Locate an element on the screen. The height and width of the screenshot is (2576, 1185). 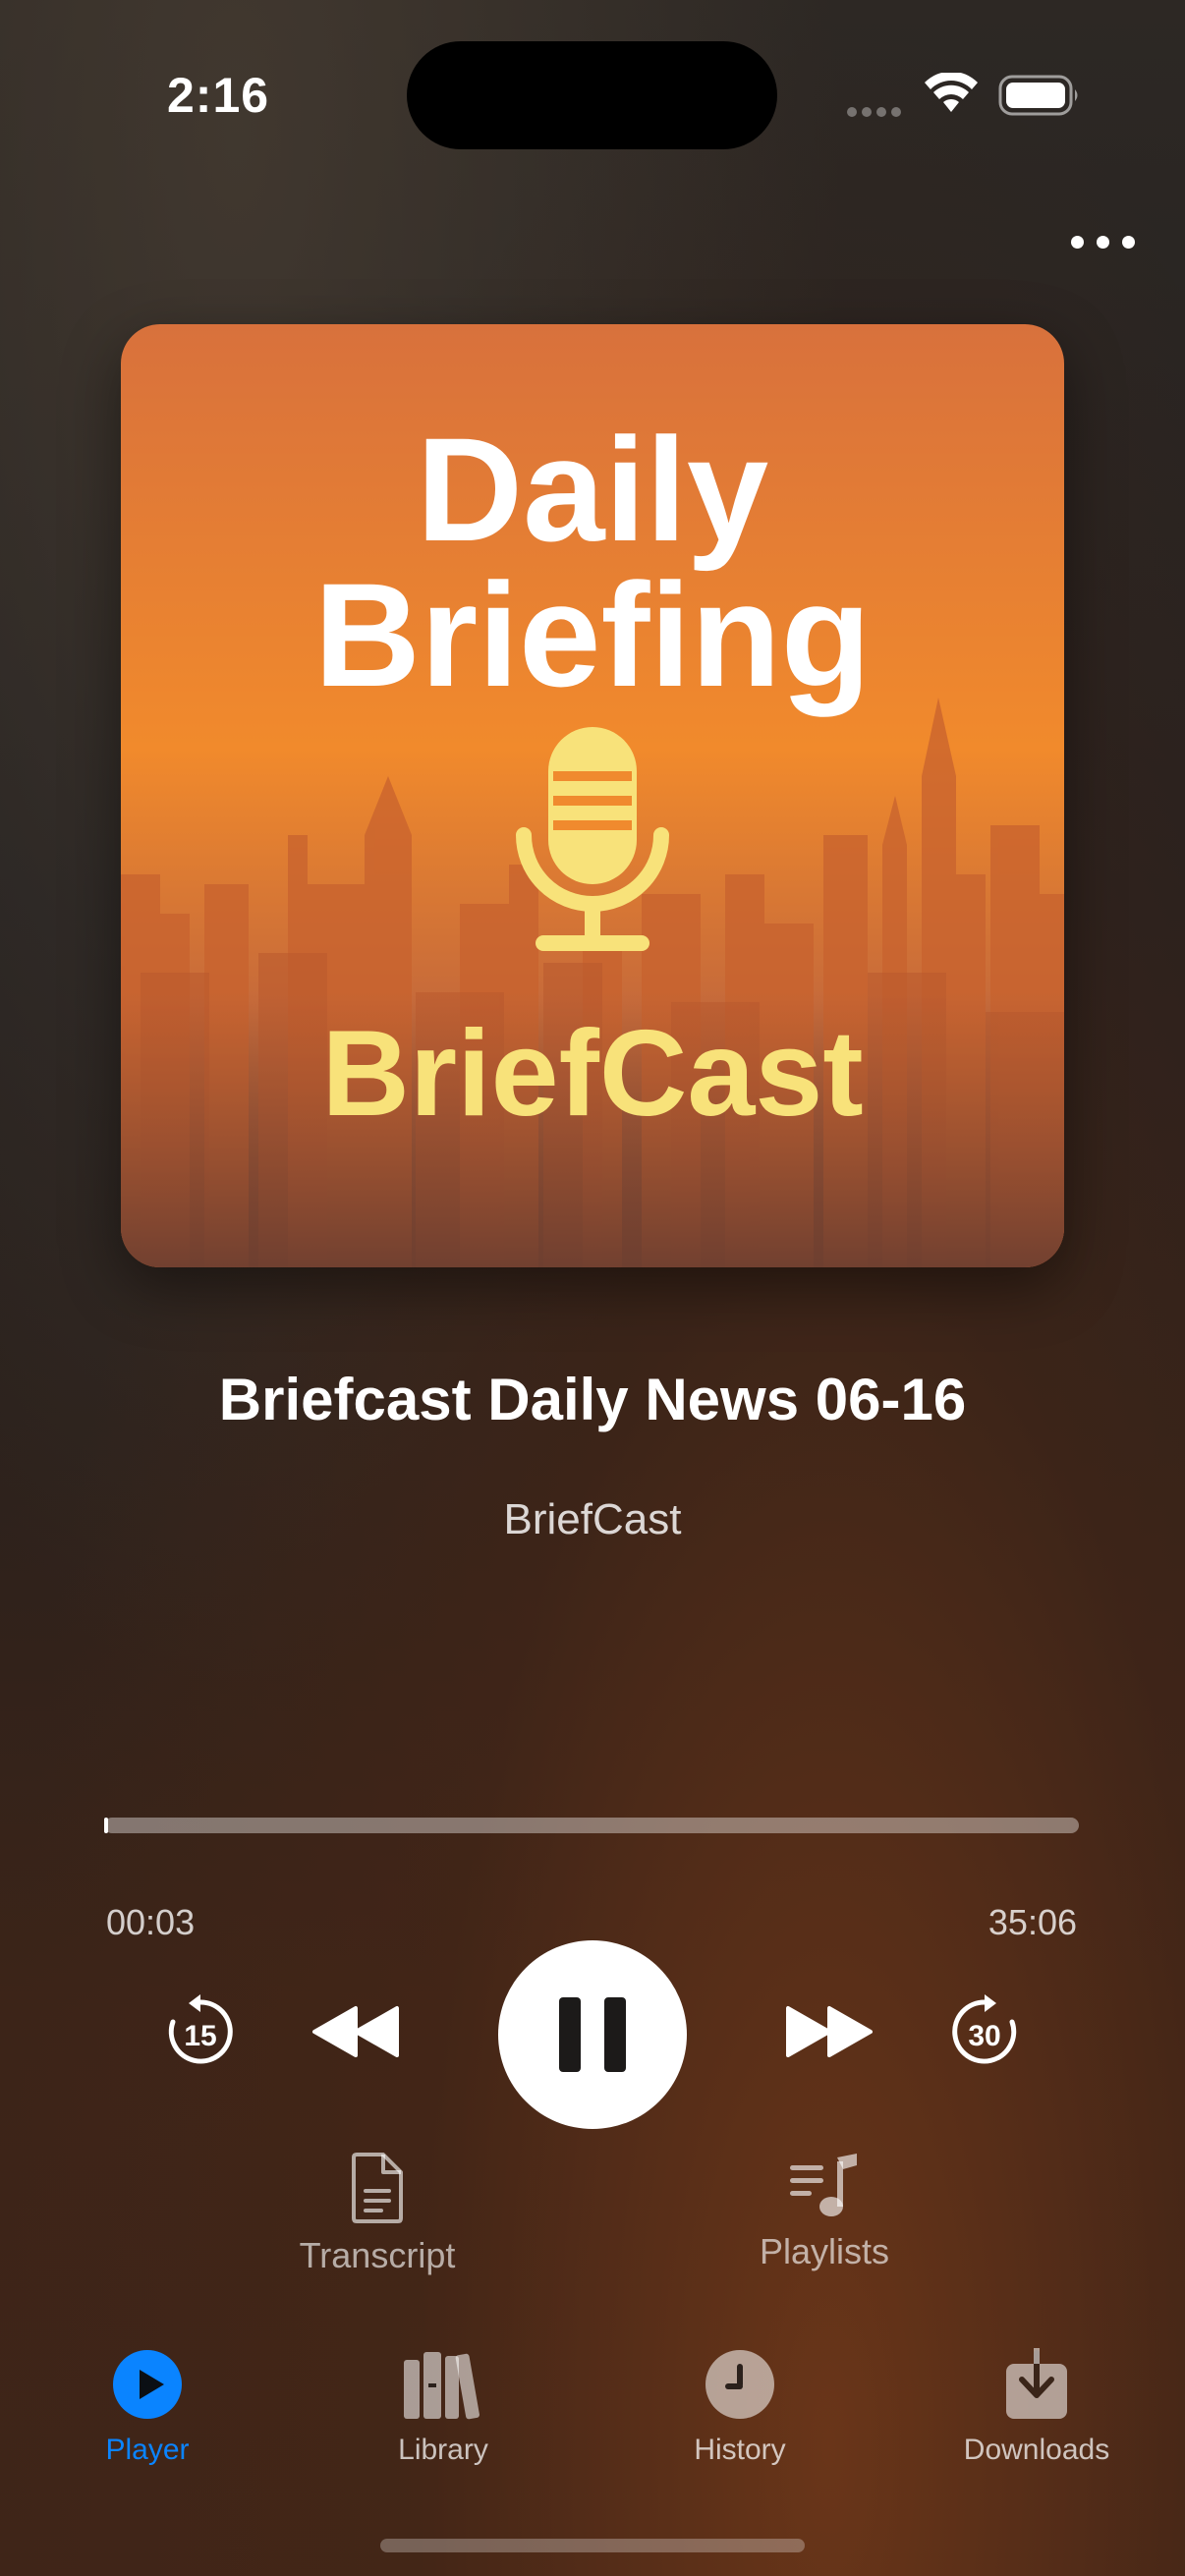
skip-forward-button: 30 is located at coordinates (985, 2034).